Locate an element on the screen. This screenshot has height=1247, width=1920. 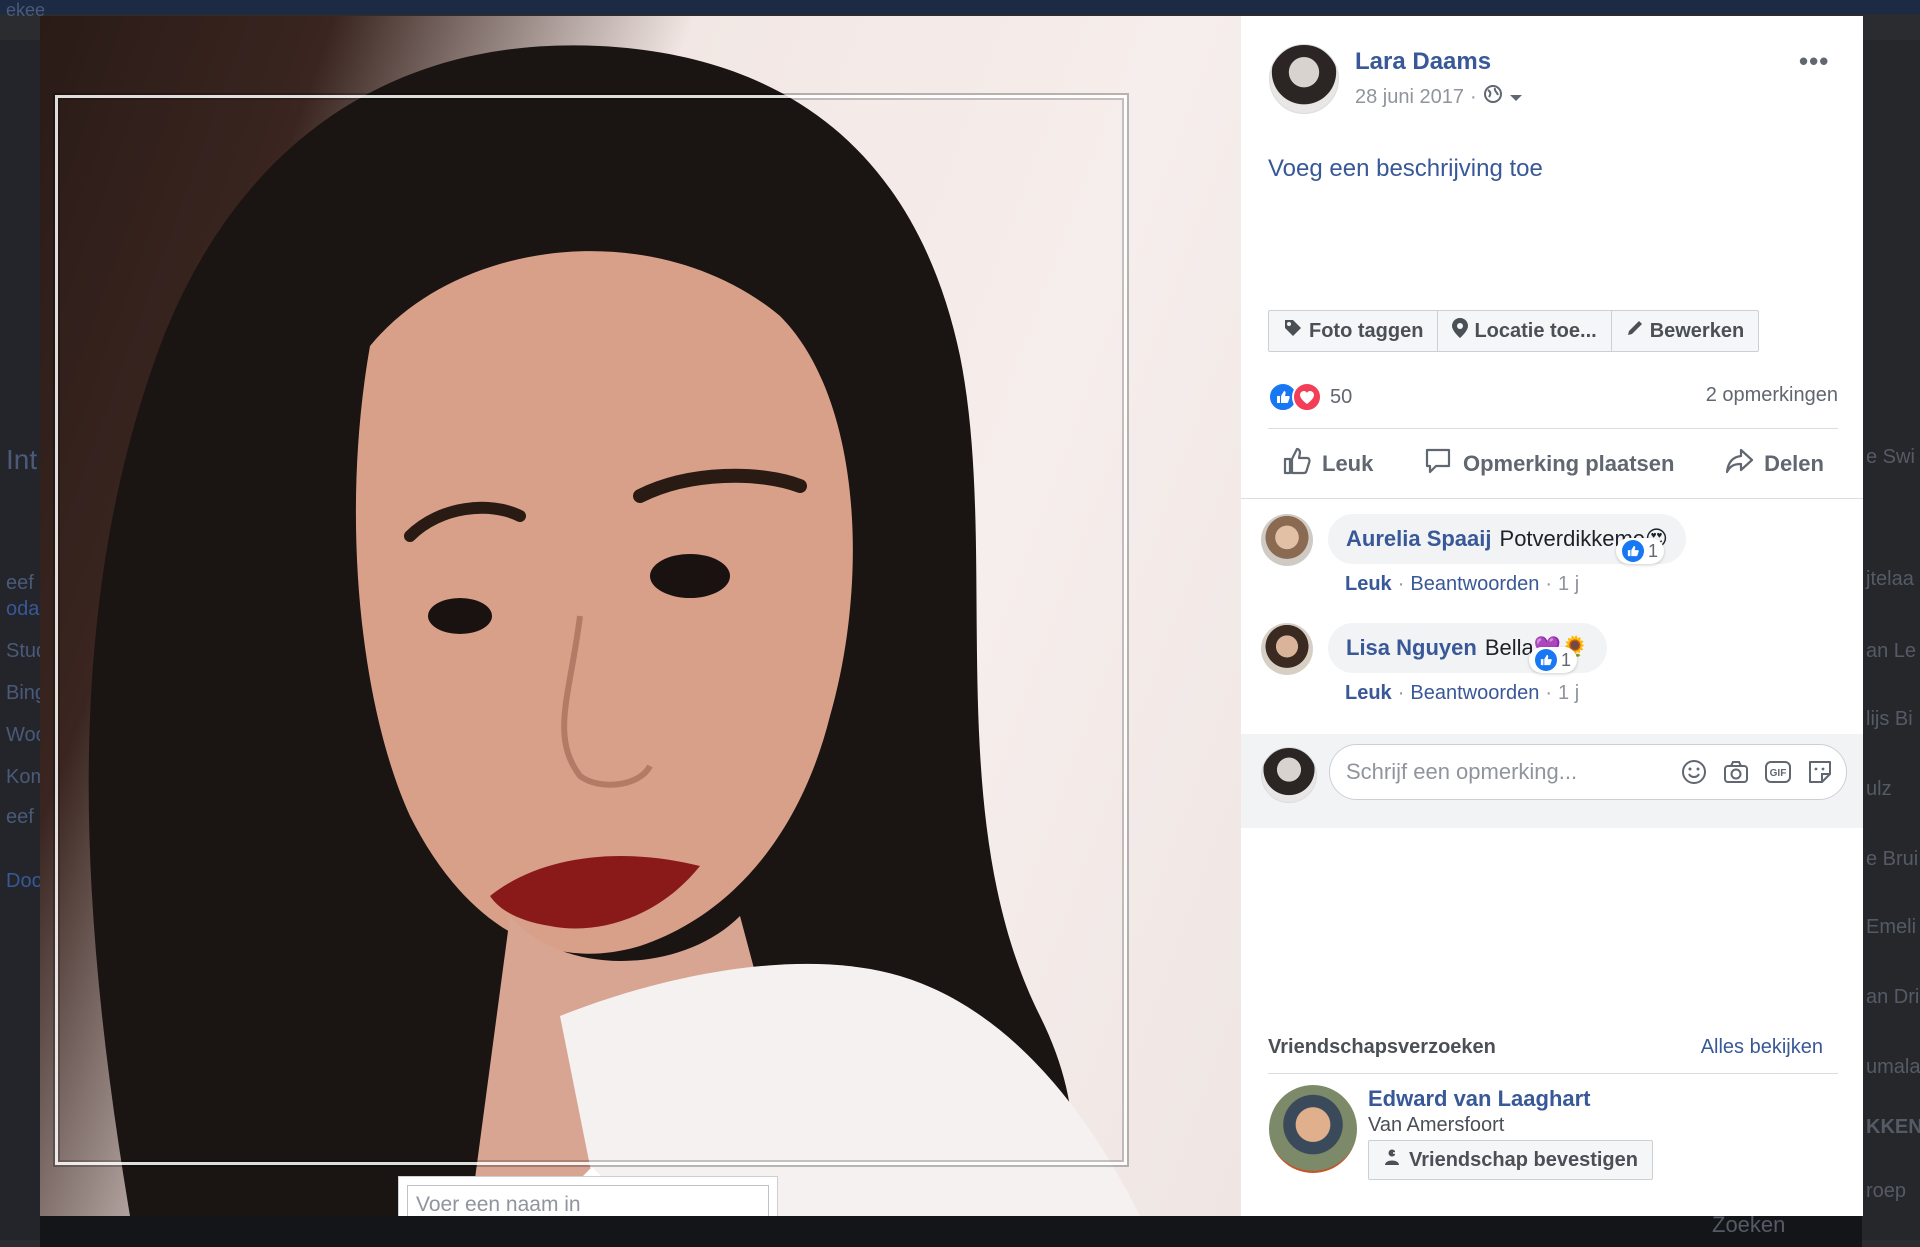
post-meta: 28 juni 2017 · is located at coordinates (1439, 97).